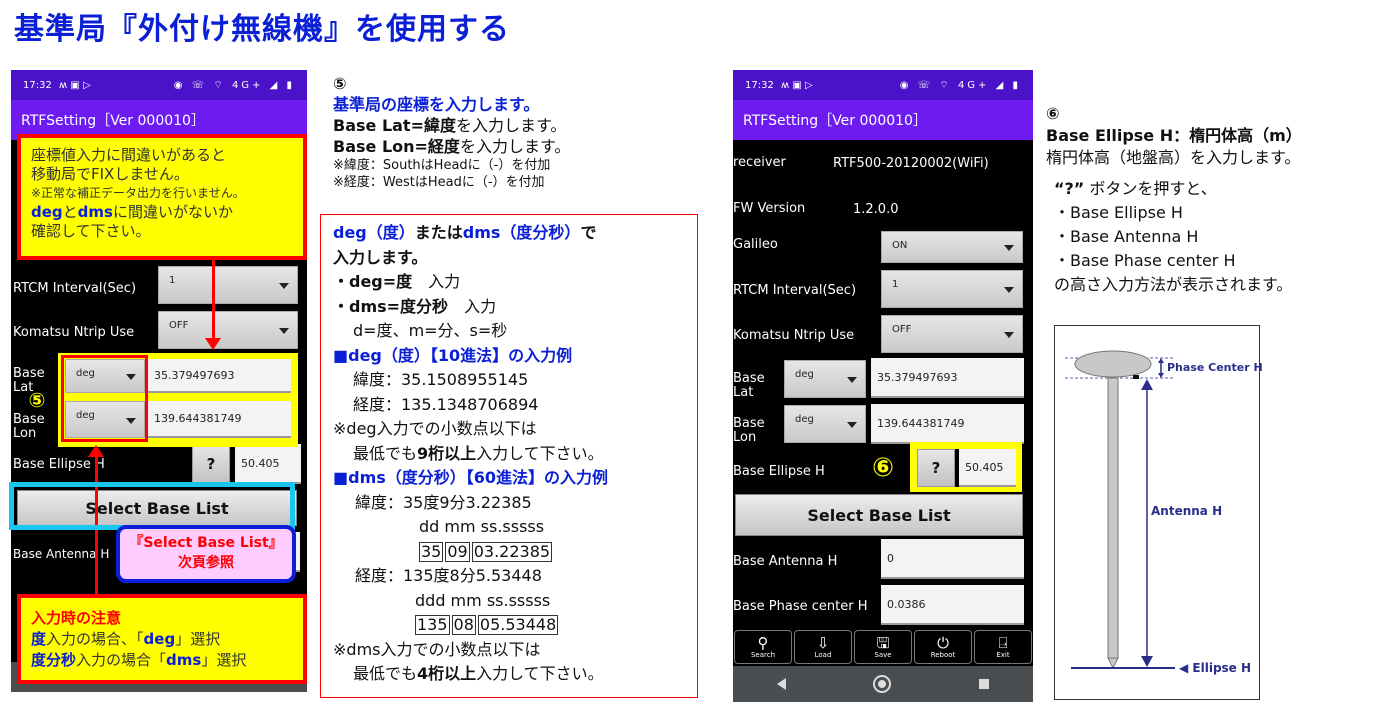 Image resolution: width=1380 pixels, height=712 pixels. I want to click on galileo-label: Galileo, so click(755, 244).